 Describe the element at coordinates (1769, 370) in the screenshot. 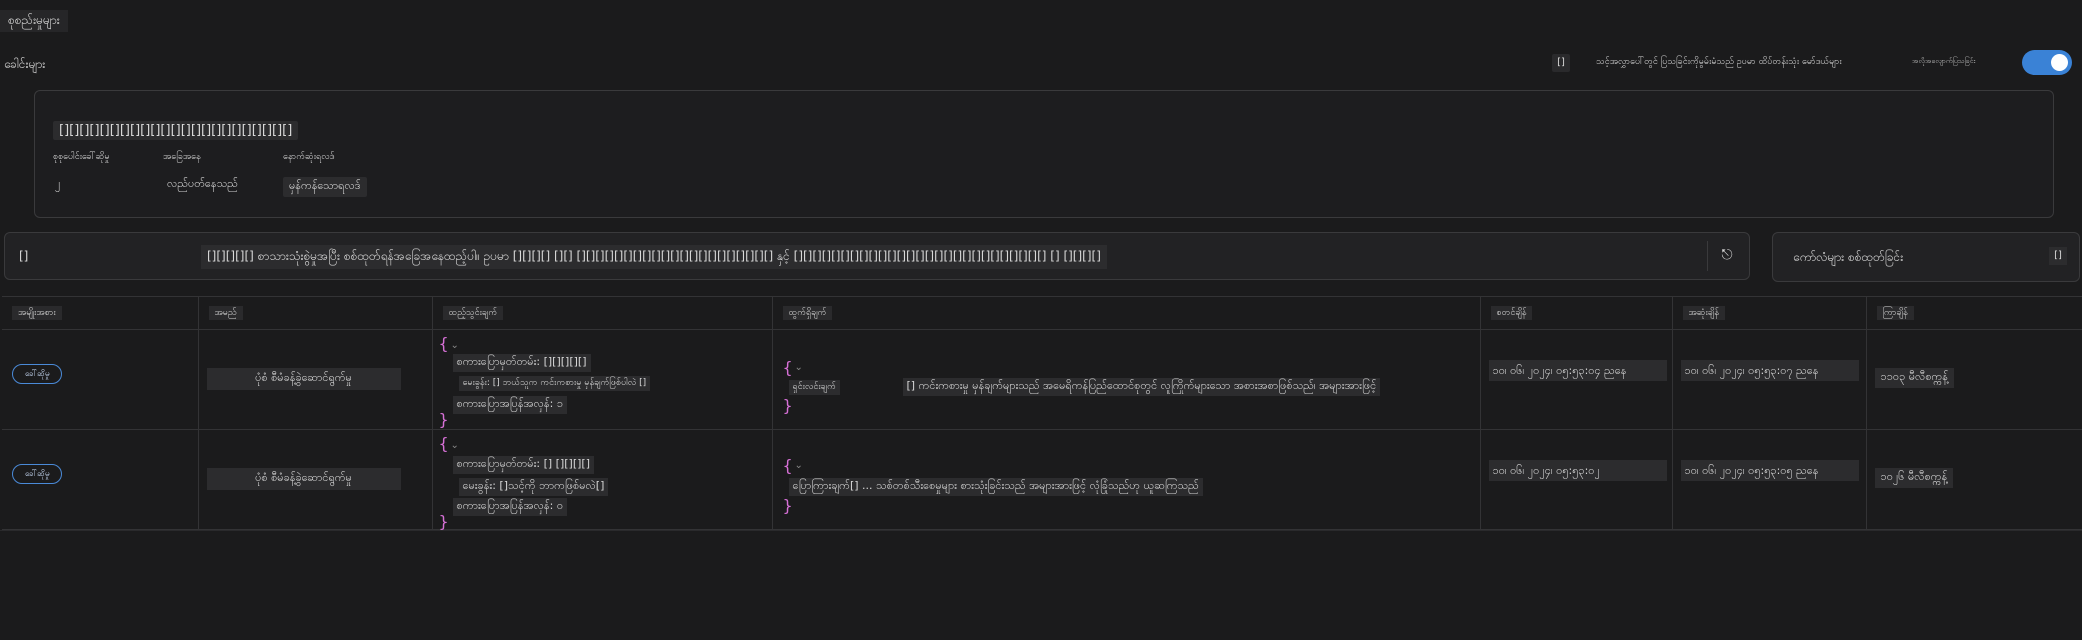

I see `end-time: ၁၀၊ ၀၆၊ ၂၀၂၄၊ ၀၅:၅၃:၀၇ ညနေ` at that location.